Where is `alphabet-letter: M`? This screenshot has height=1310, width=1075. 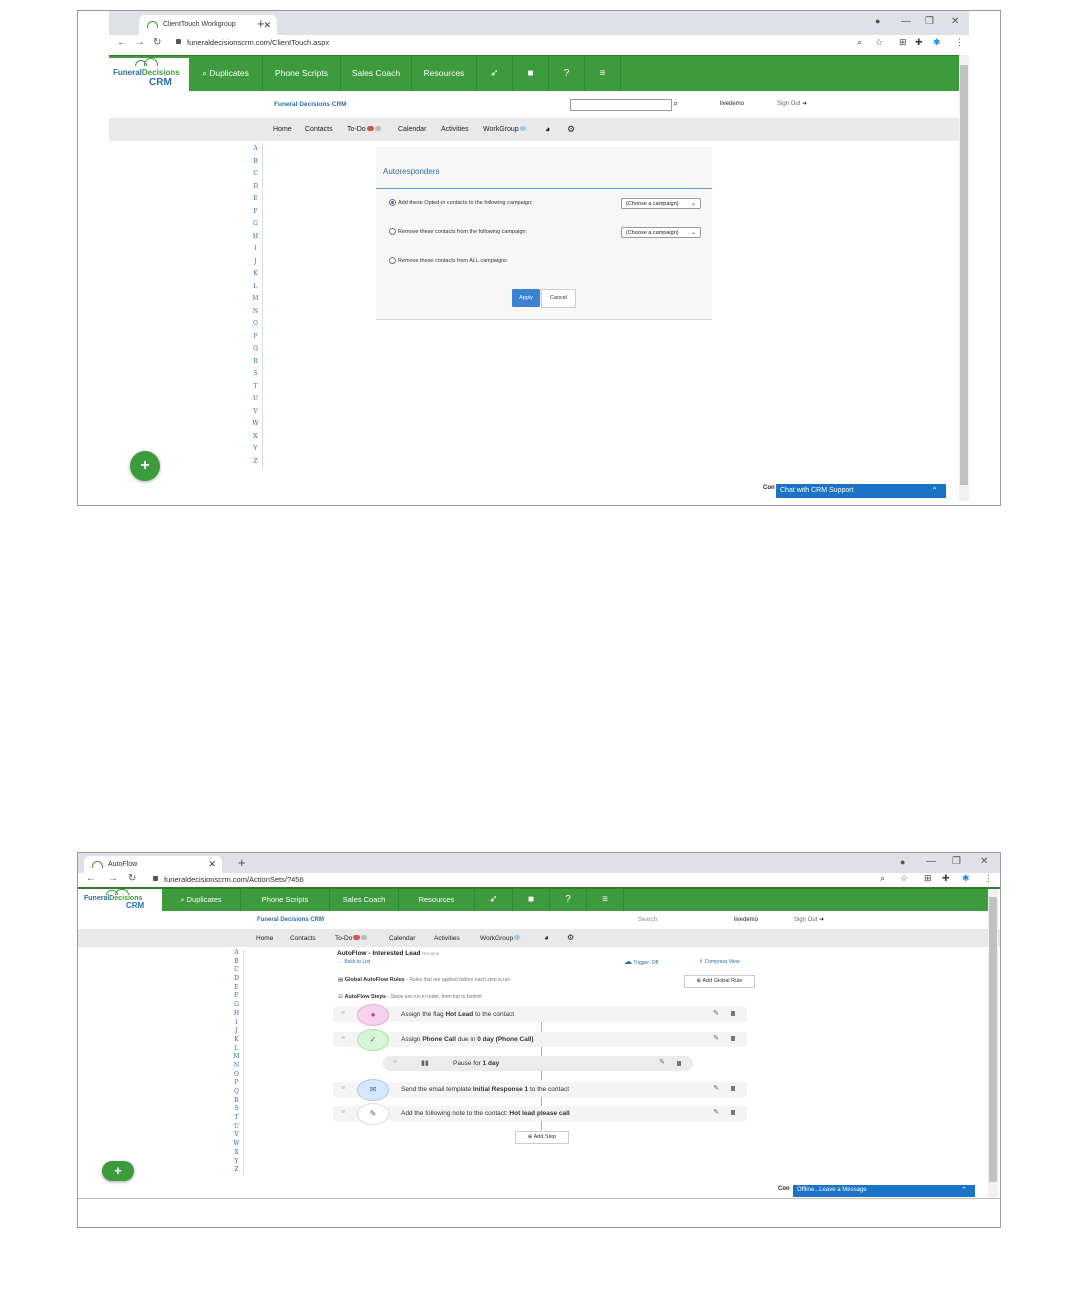
alphabet-letter: M is located at coordinates (236, 1057).